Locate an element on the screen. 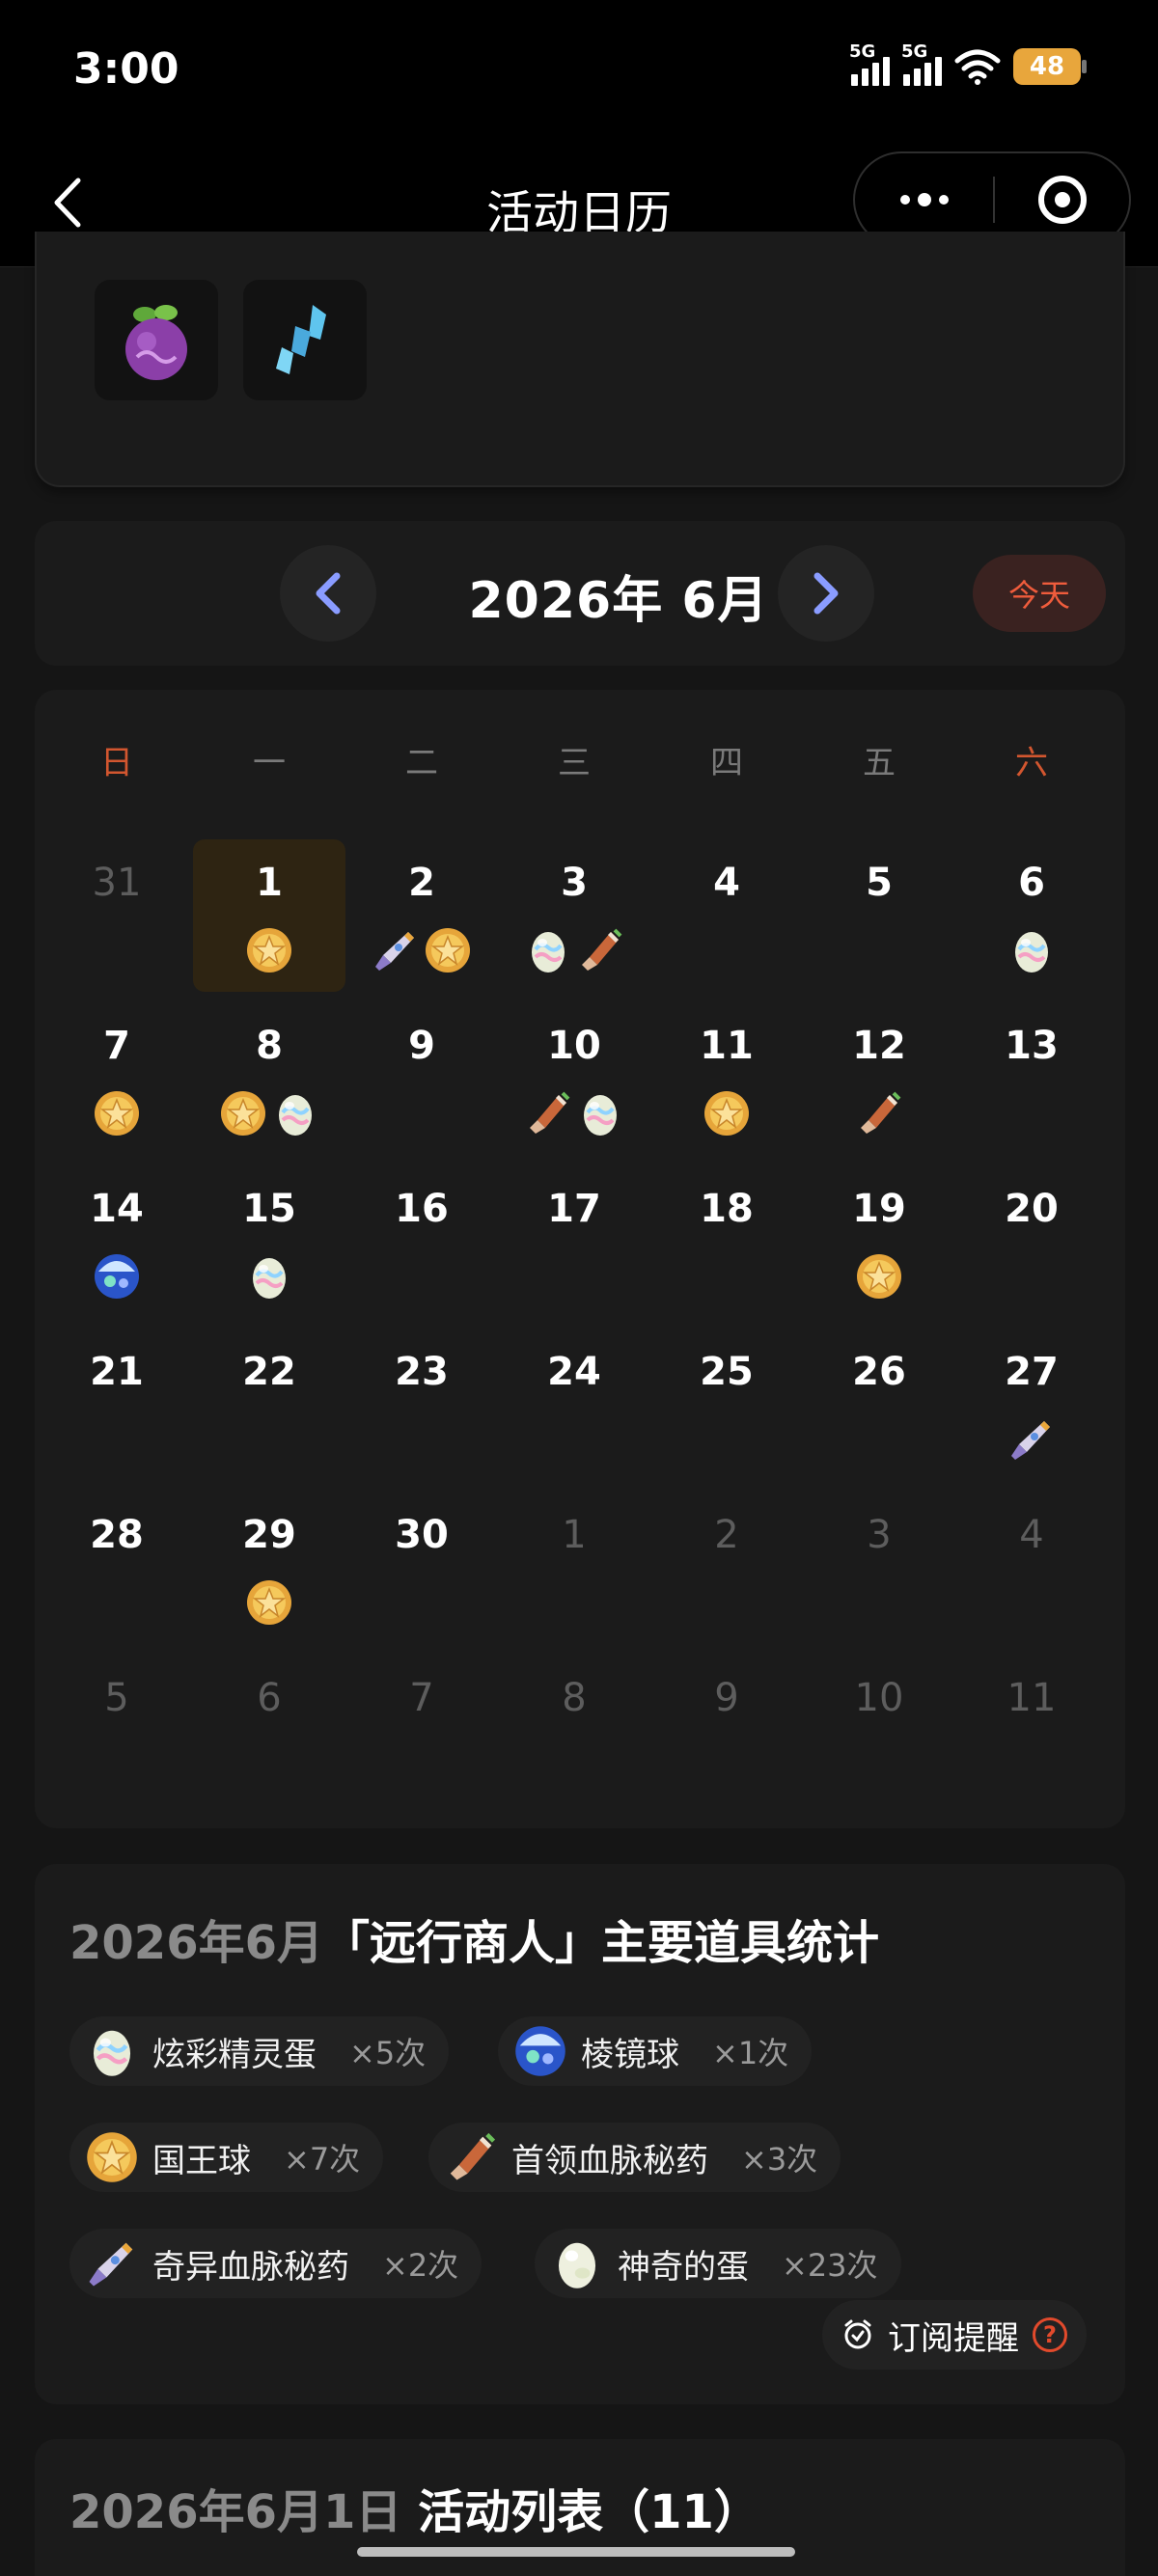 The image size is (1158, 2576). day-number: 9 is located at coordinates (421, 1046).